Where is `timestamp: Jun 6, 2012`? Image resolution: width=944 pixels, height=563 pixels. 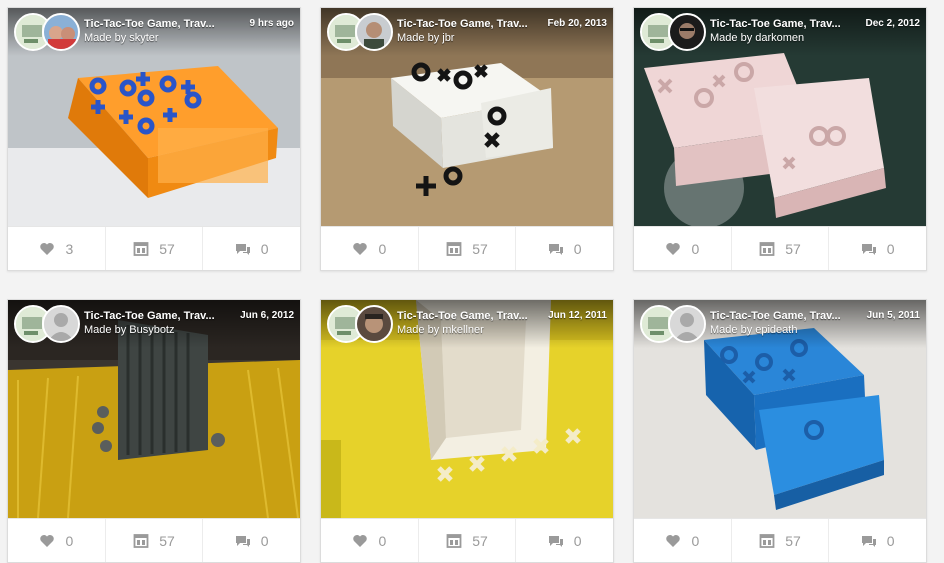
timestamp: Jun 6, 2012 is located at coordinates (267, 315).